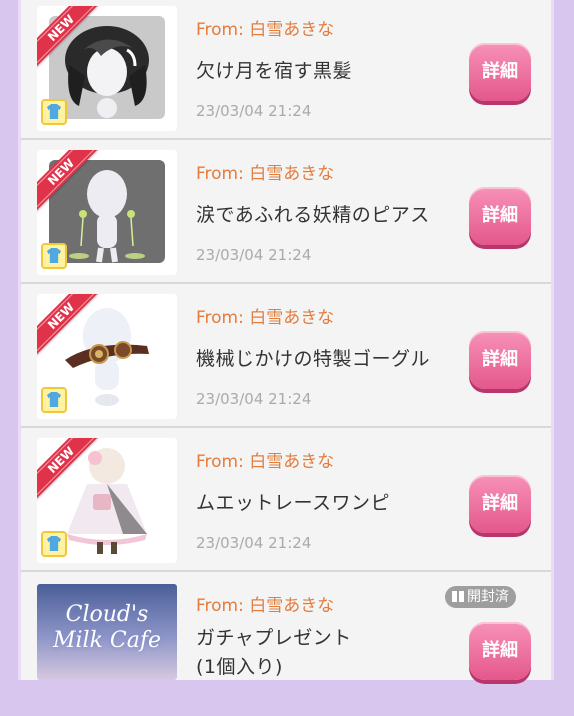  What do you see at coordinates (293, 503) in the screenshot?
I see `item-name: ムエットレースワンピ` at bounding box center [293, 503].